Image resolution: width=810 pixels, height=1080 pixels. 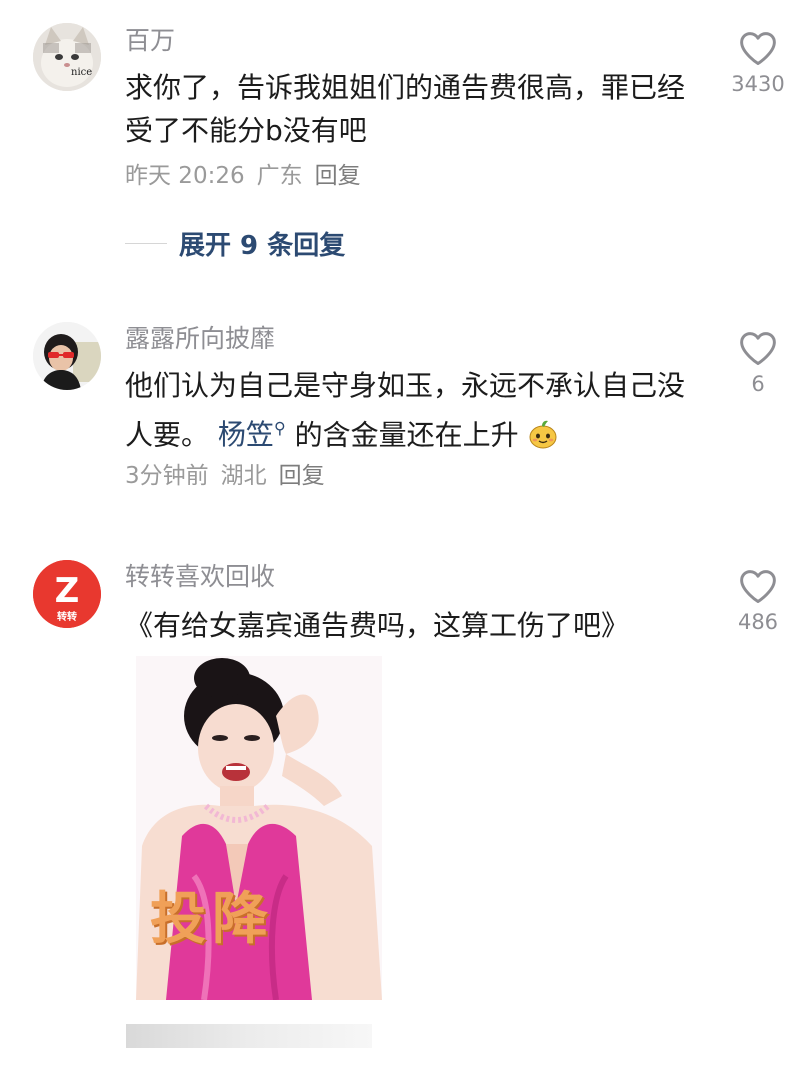 I want to click on cat-avatar-image, so click(x=67, y=57).